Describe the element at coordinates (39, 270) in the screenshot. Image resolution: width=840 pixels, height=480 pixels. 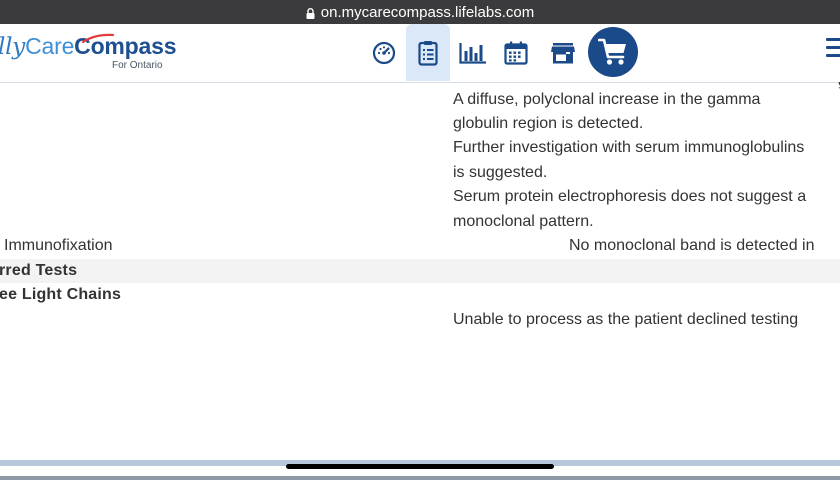
I see `deferred-tests-heading: rred Tests` at that location.